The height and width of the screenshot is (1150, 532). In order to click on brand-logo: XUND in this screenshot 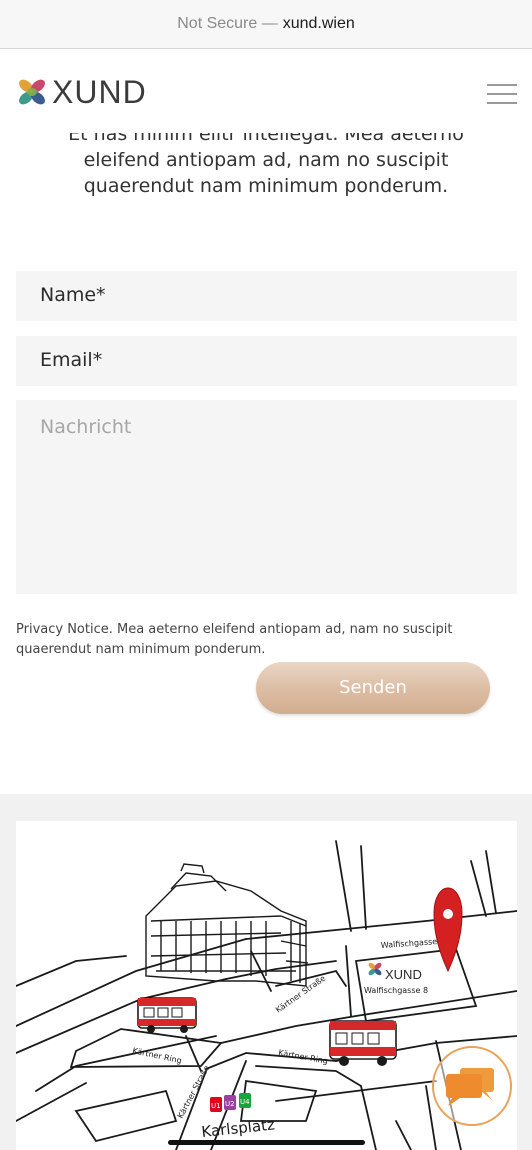, I will do `click(81, 92)`.